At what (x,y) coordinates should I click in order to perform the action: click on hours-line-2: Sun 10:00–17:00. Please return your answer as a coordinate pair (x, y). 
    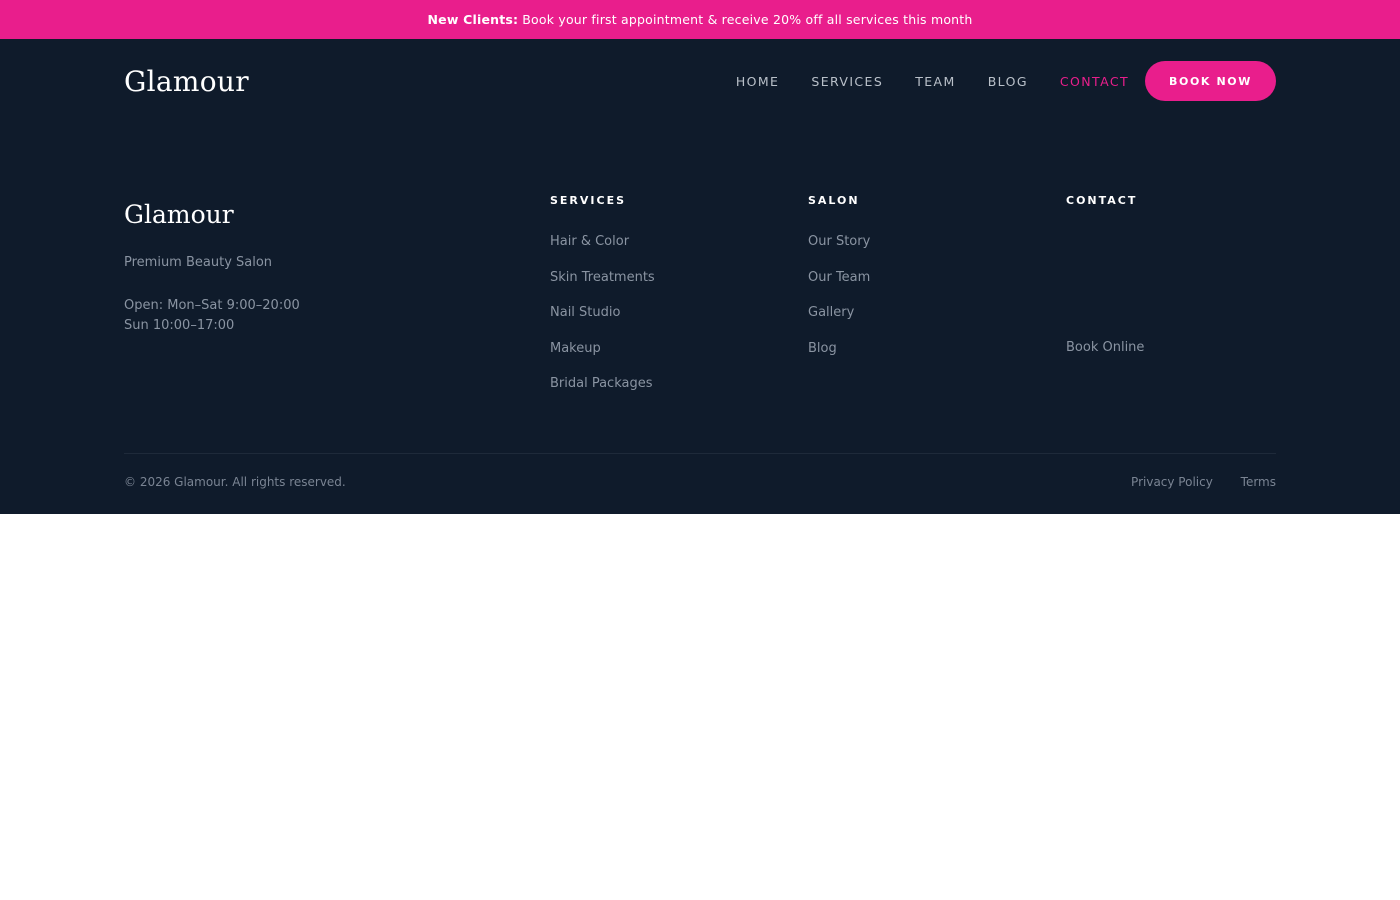
    Looking at the image, I should click on (179, 325).